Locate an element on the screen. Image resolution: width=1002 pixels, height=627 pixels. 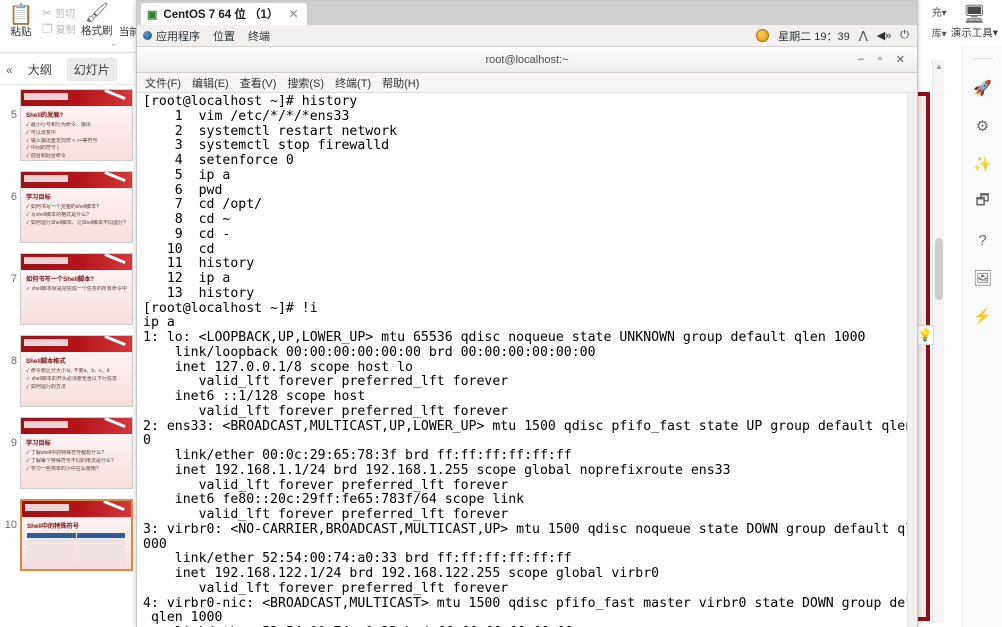
ribbon-right-group: 充▾ 库▾ 🖥 演示工具▾ is located at coordinates (954, 22).